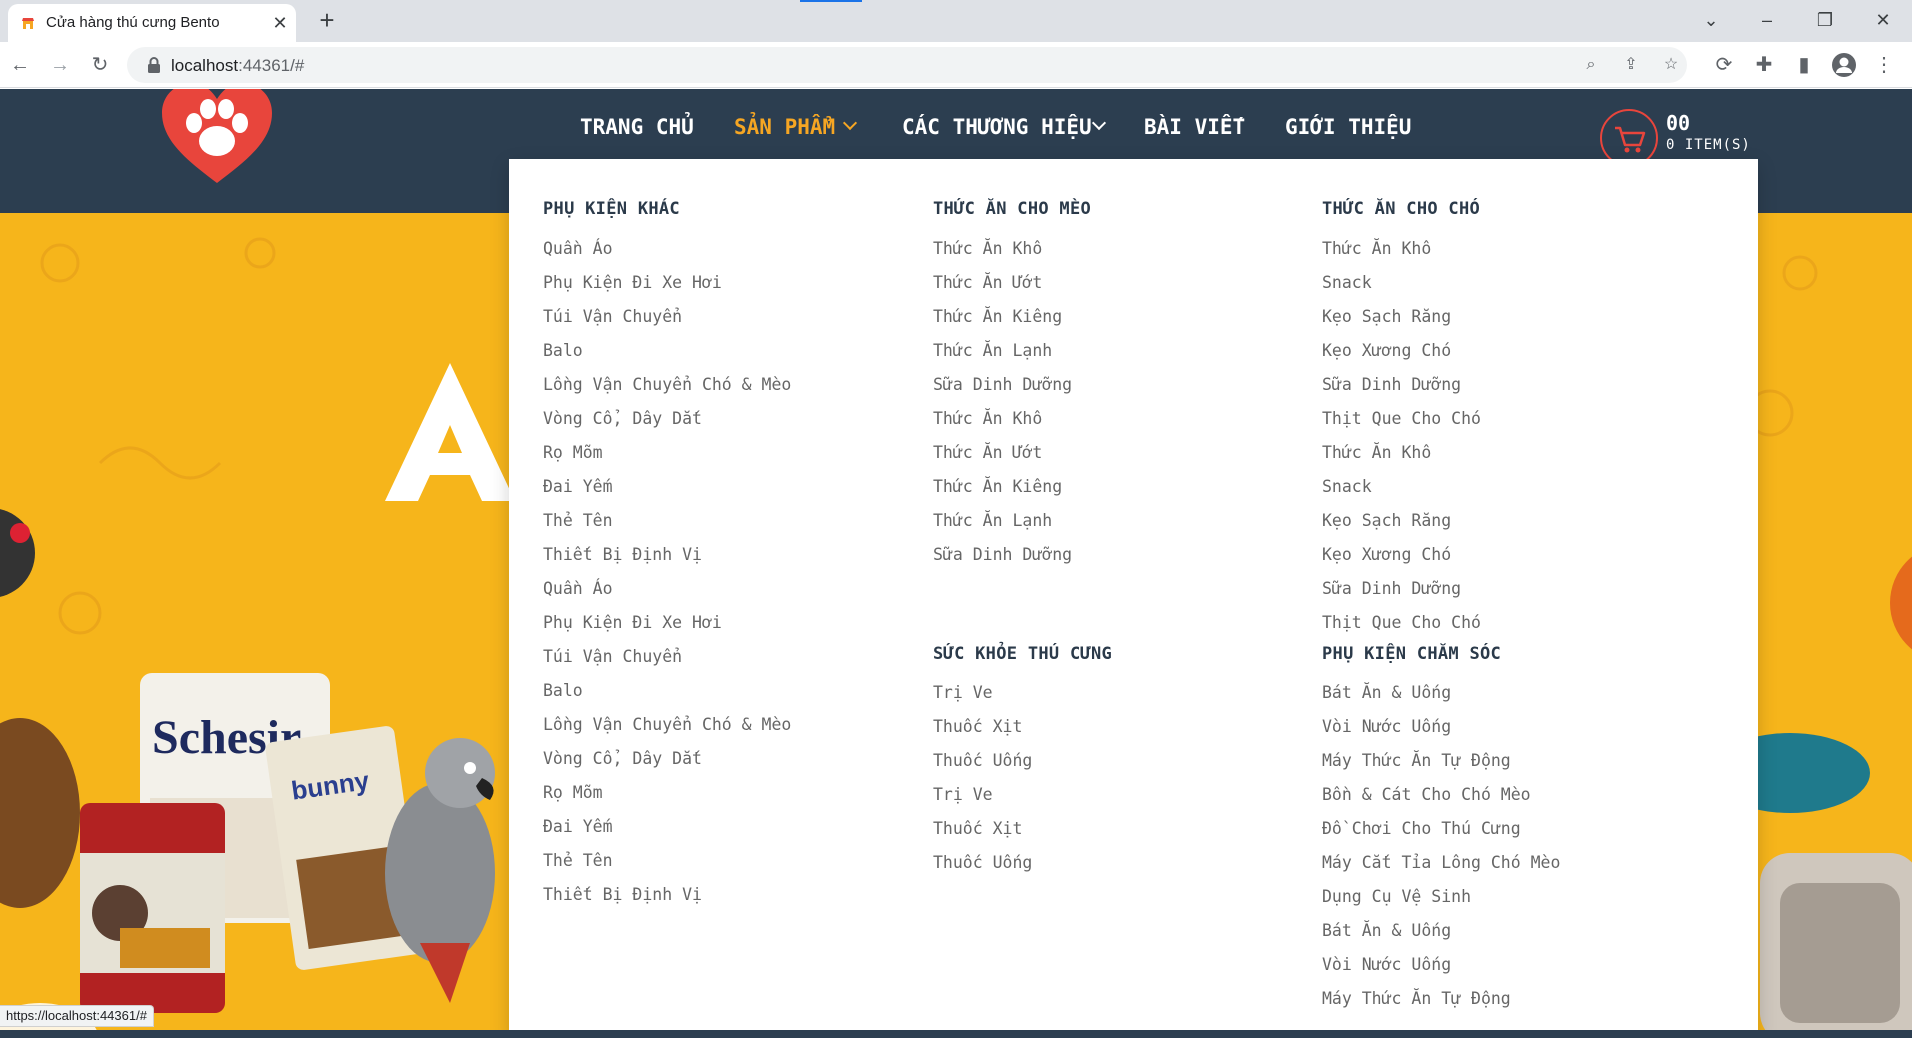 This screenshot has width=1912, height=1038. I want to click on tab-strip-indicator, so click(831, 1).